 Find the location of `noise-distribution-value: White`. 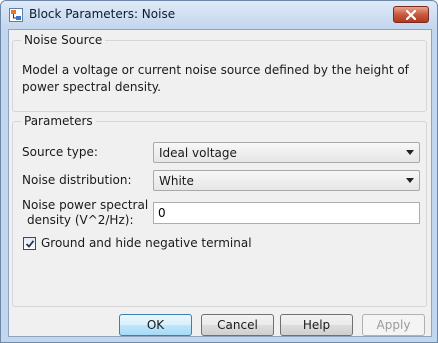

noise-distribution-value: White is located at coordinates (176, 181).